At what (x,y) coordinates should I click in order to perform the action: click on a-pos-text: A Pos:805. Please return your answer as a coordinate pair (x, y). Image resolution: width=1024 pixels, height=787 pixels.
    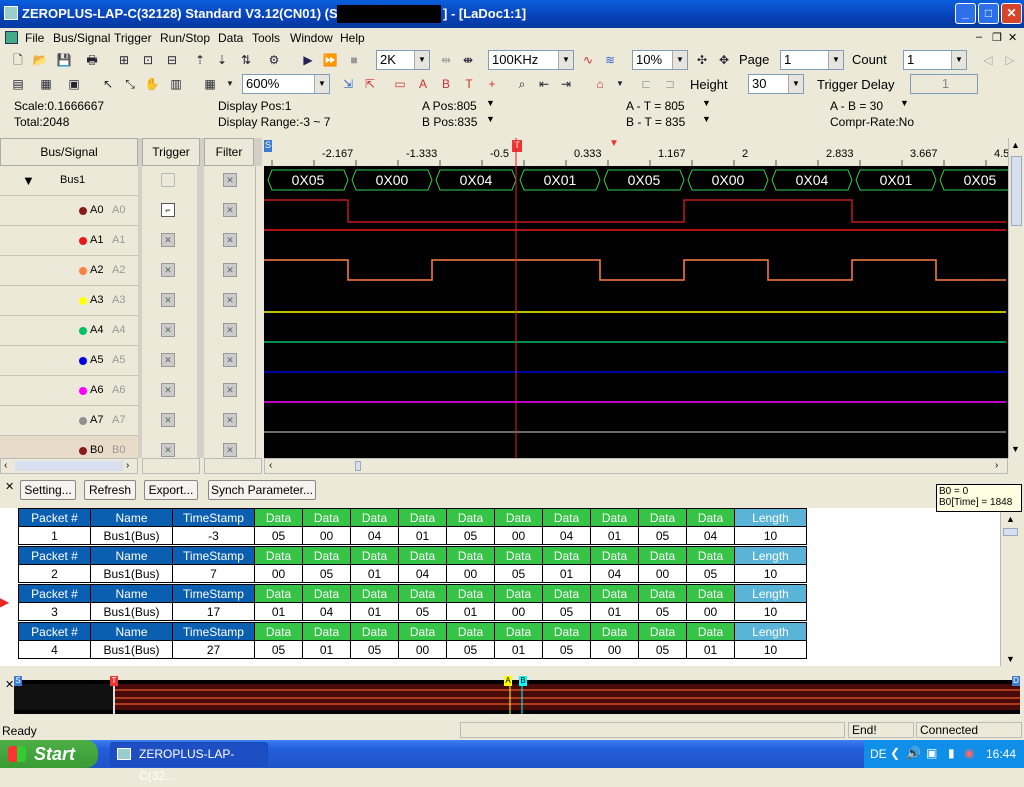
    Looking at the image, I should click on (449, 106).